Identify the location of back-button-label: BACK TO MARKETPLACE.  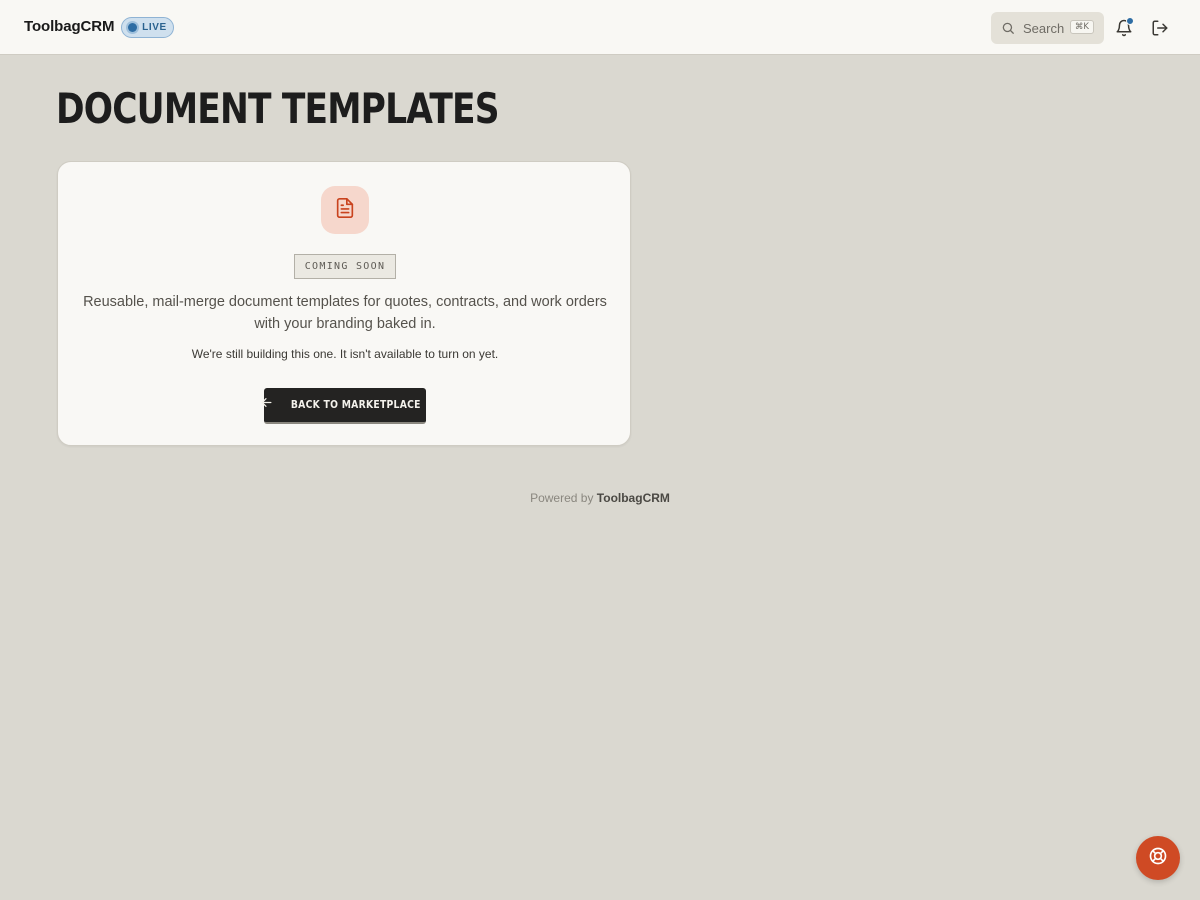
(356, 405).